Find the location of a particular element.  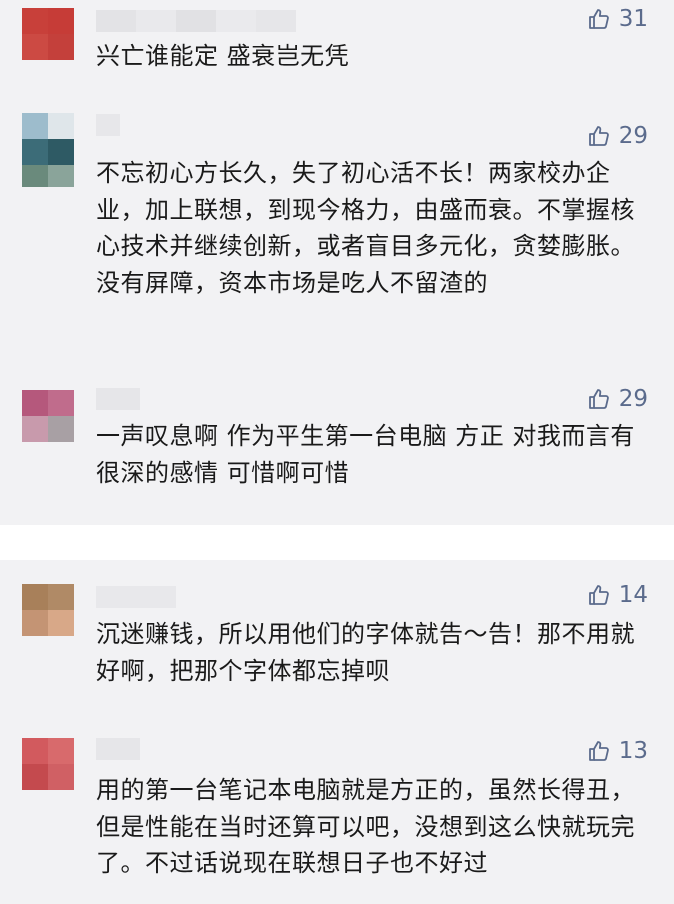

comment-text: 一声叹息啊 作为平生第一台电脑 方正 对我而言有很深的感情 可惜啊可惜 is located at coordinates (365, 454).